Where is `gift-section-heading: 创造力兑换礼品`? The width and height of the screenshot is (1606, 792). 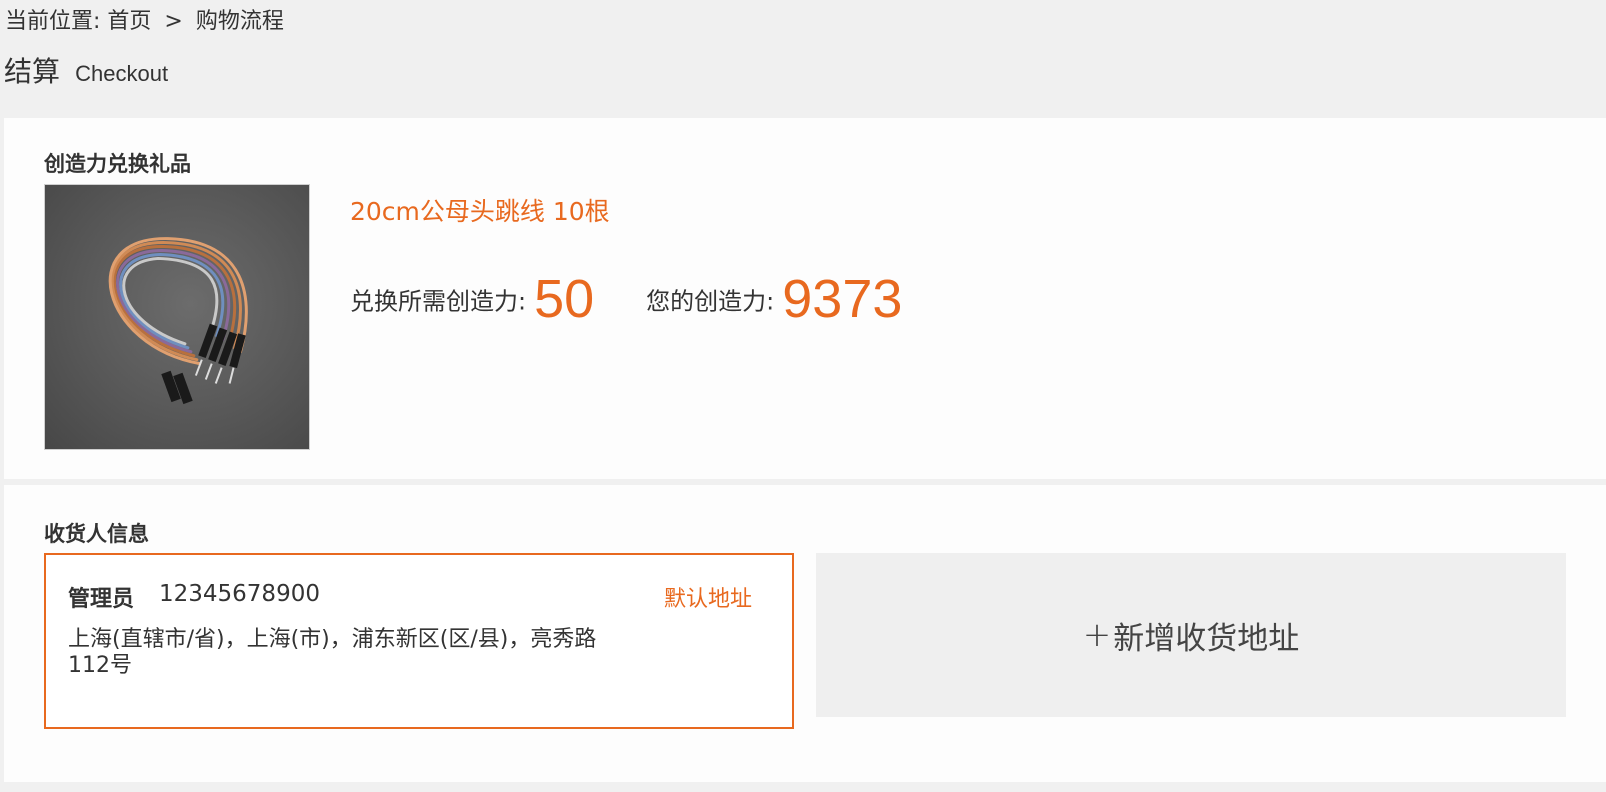
gift-section-heading: 创造力兑换礼品 is located at coordinates (117, 164).